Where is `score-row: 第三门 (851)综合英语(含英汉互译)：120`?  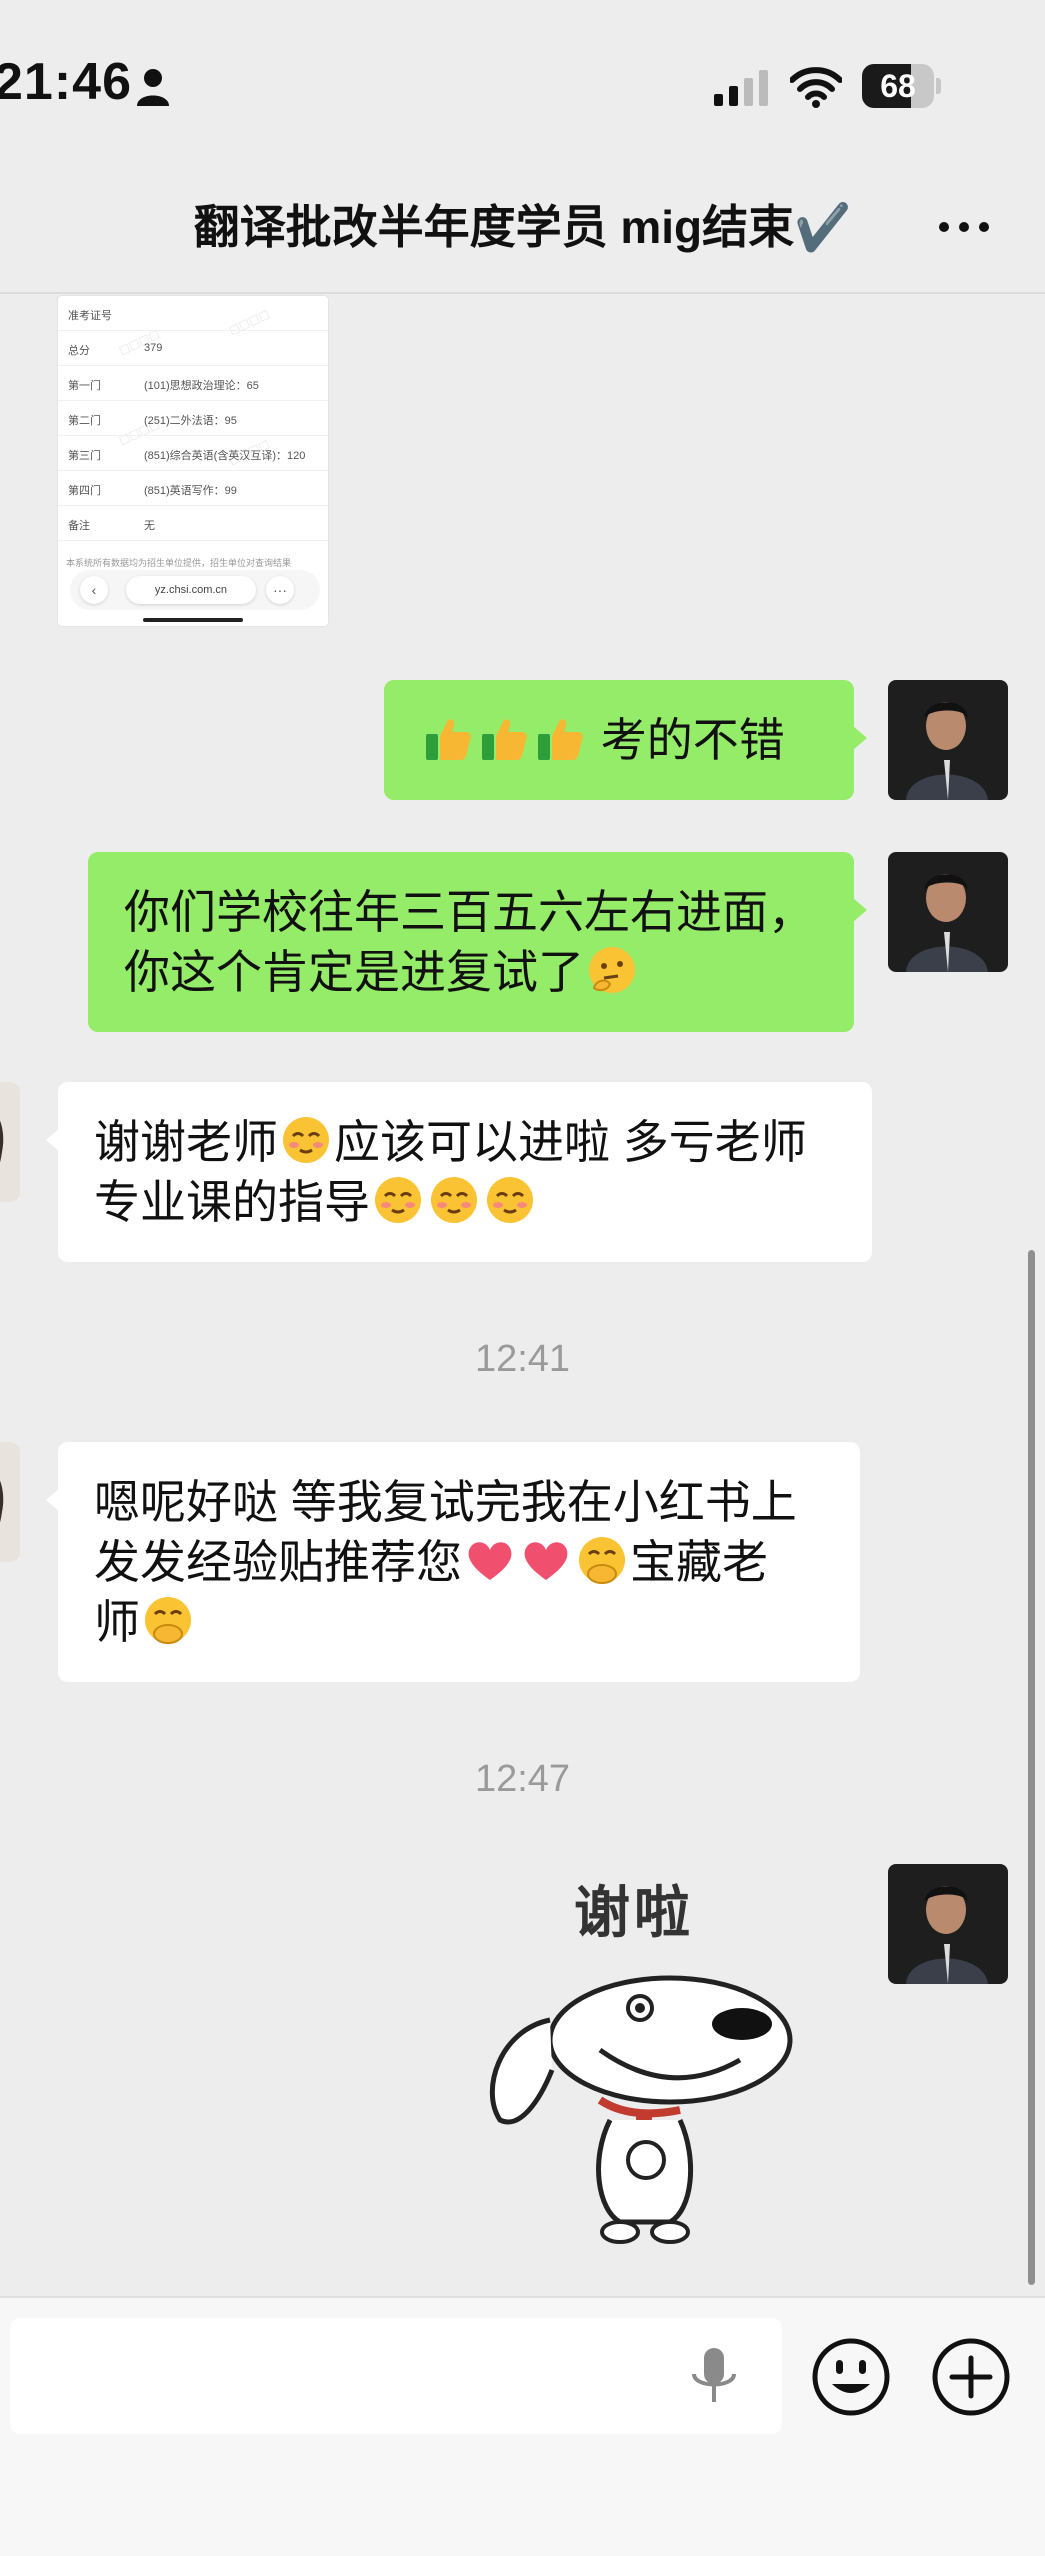
score-row: 第三门 (851)综合英语(含英汉互译)：120 is located at coordinates (193, 453).